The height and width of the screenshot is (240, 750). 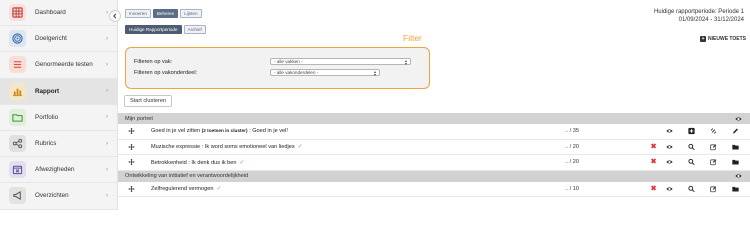 What do you see at coordinates (405, 61) in the screenshot?
I see `select-arrows-icon: ▴ ▾` at bounding box center [405, 61].